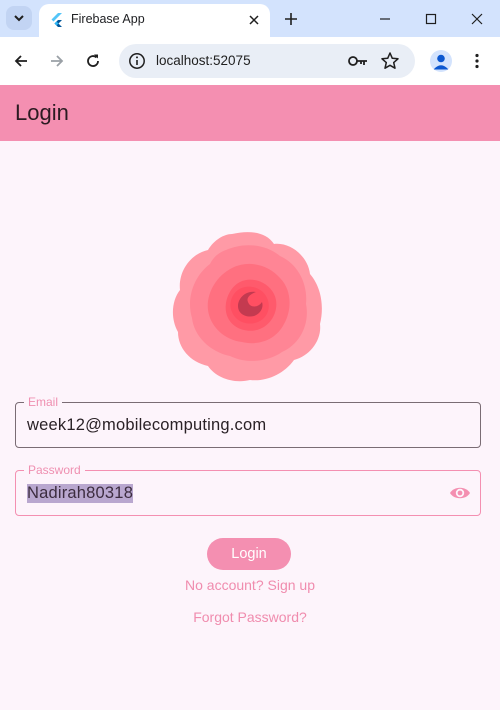 The height and width of the screenshot is (710, 500). I want to click on new-tab-button, so click(291, 19).